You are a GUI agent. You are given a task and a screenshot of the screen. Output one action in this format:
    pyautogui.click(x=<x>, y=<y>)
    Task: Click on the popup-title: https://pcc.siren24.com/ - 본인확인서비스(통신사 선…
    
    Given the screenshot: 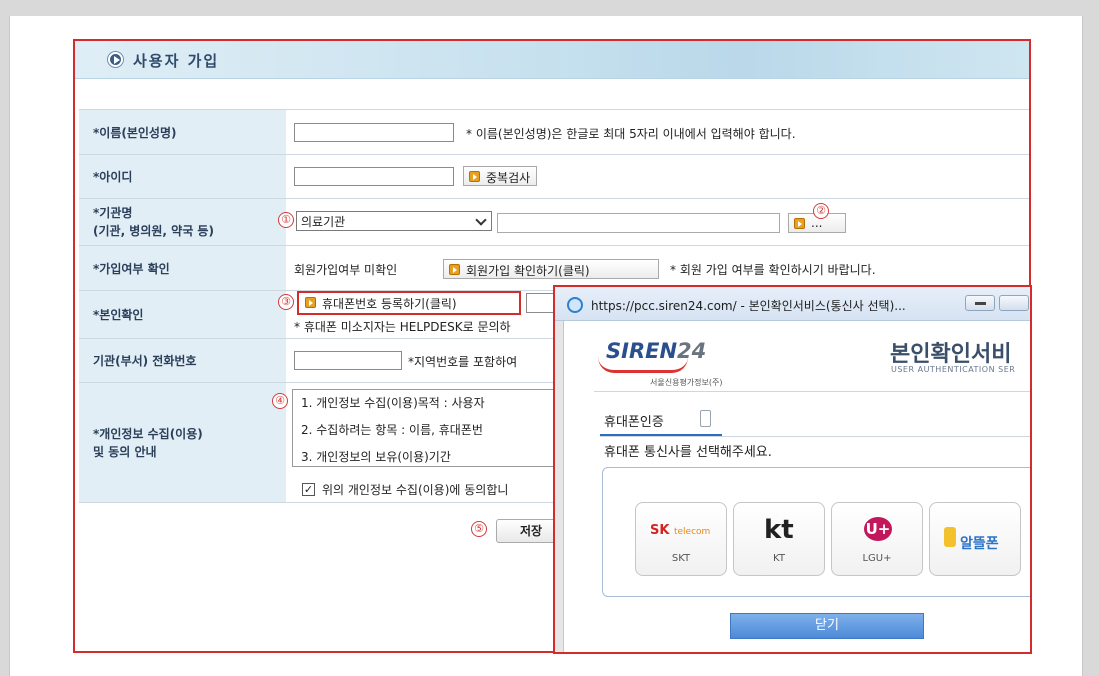 What is the action you would take?
    pyautogui.click(x=748, y=306)
    